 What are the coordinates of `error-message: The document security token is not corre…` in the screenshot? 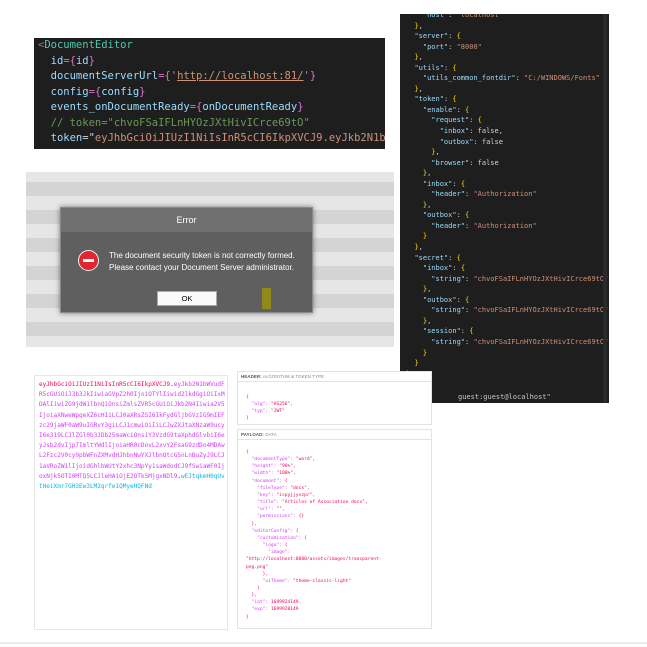 It's located at (202, 262).